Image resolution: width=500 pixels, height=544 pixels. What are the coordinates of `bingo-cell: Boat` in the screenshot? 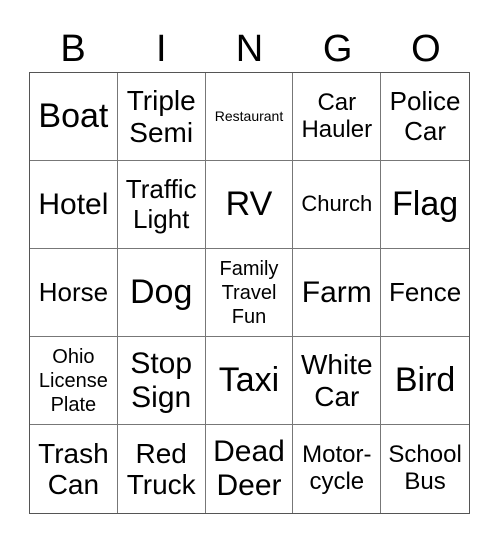 It's located at (74, 117).